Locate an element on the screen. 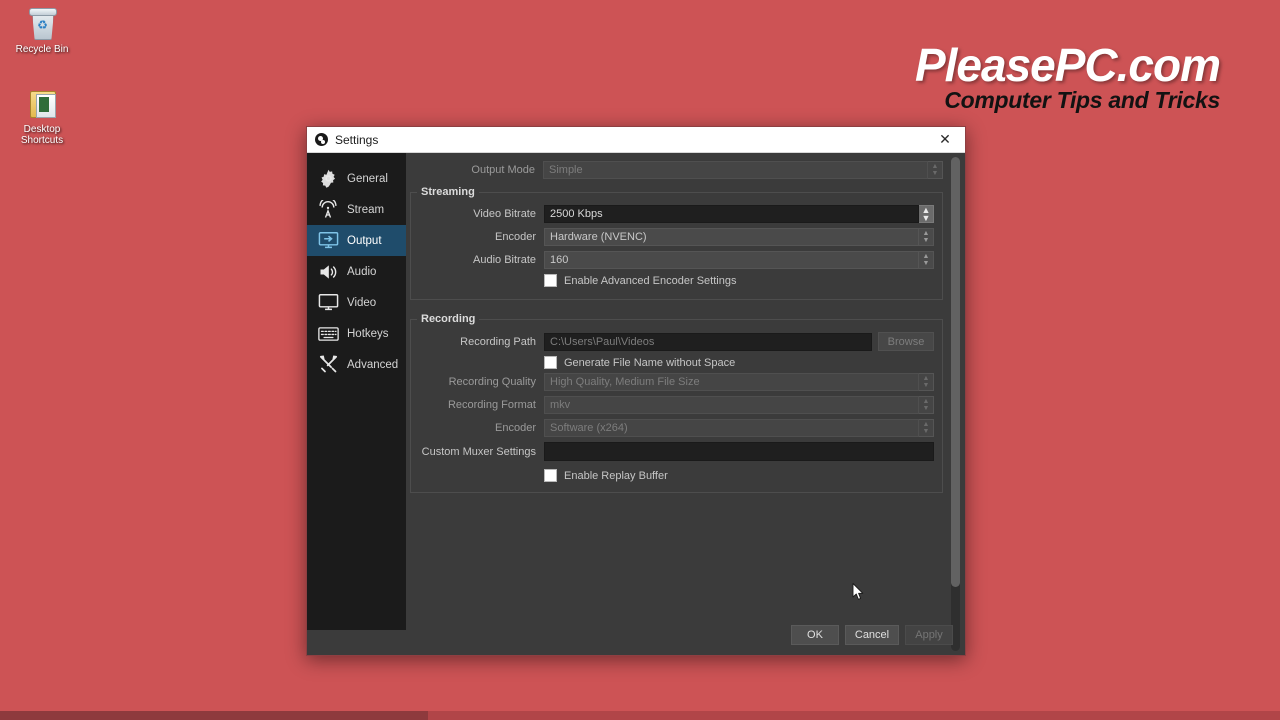  recording-encoder-row: Encoder Software (x264) ▲ ▼ is located at coordinates (672, 428).